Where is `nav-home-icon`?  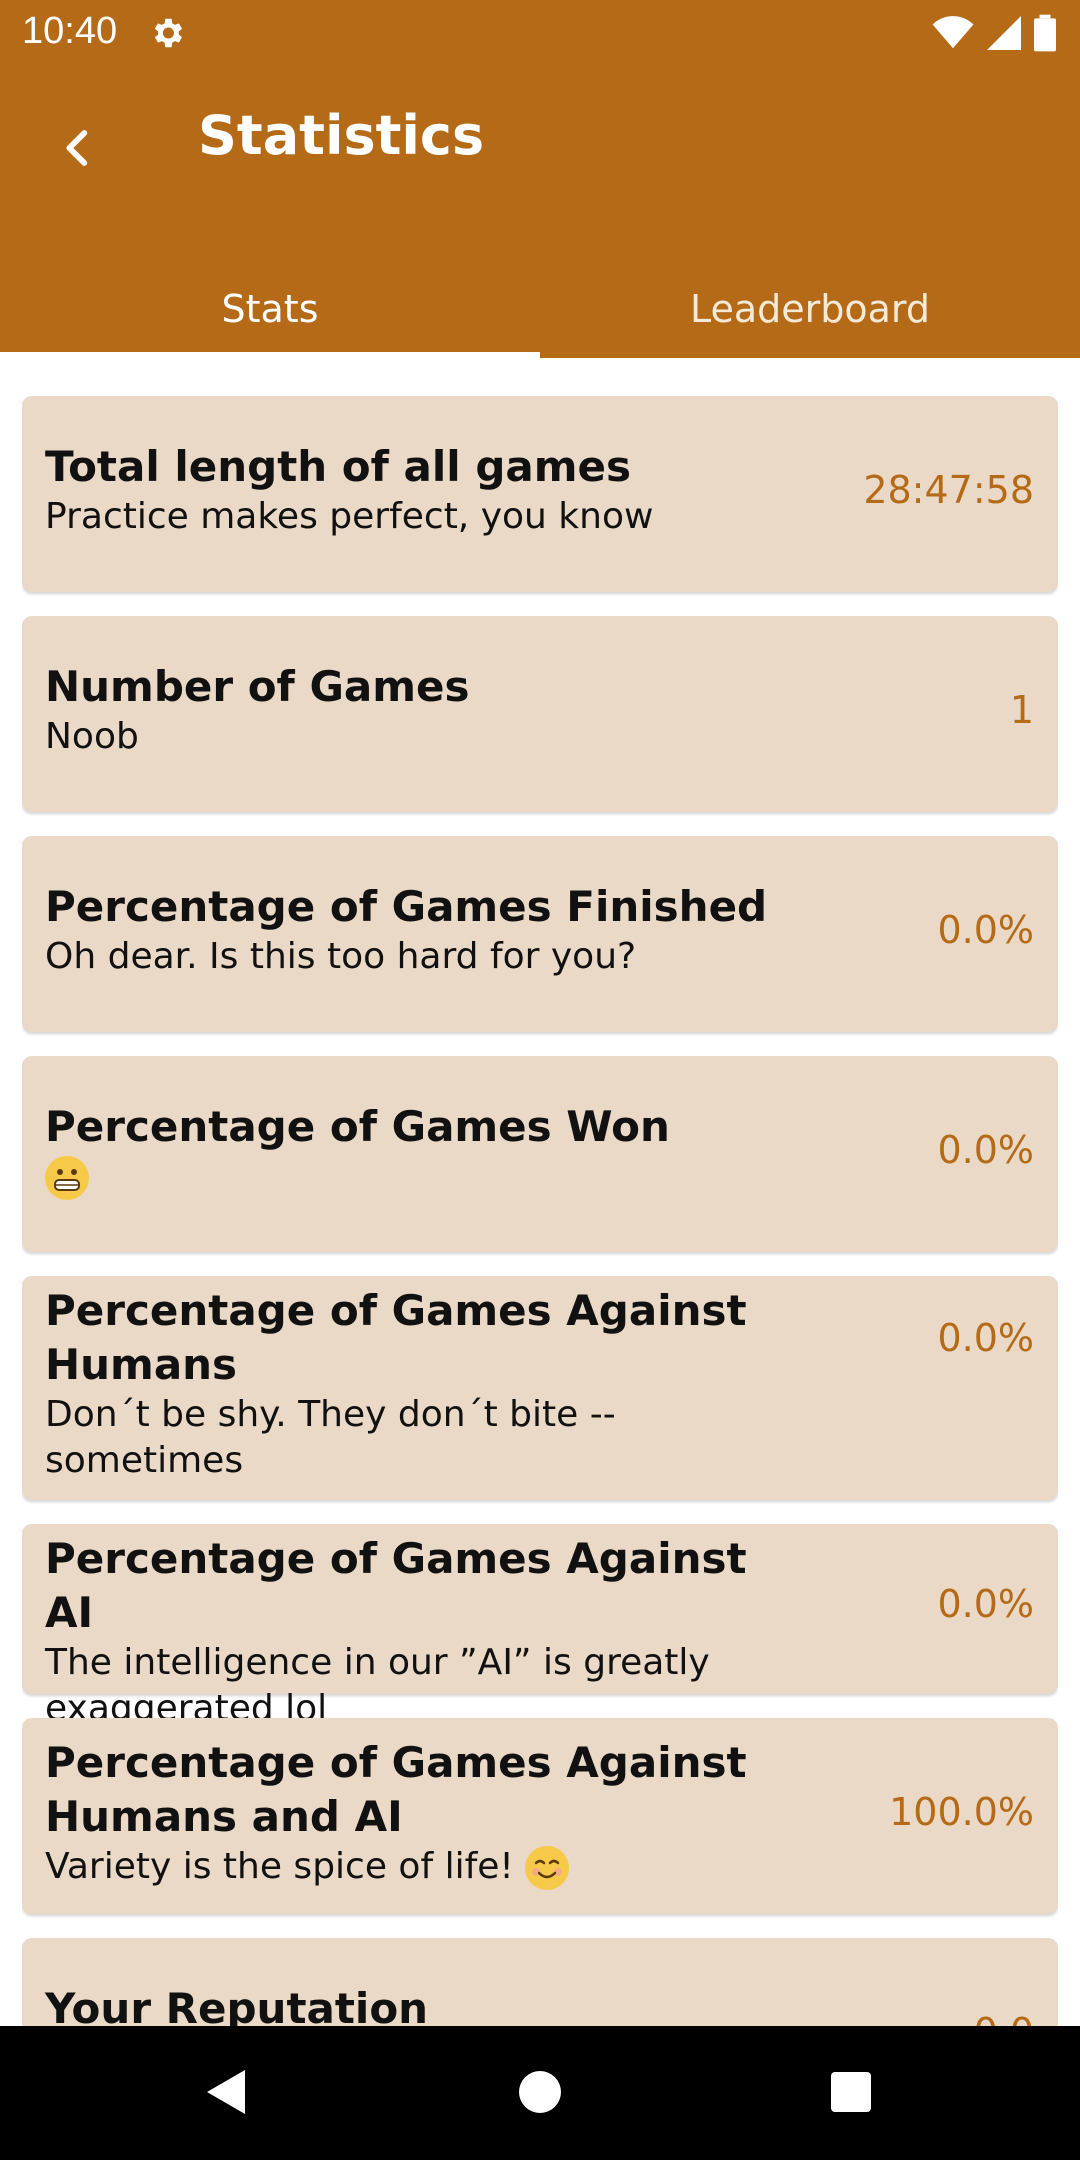 nav-home-icon is located at coordinates (540, 2092).